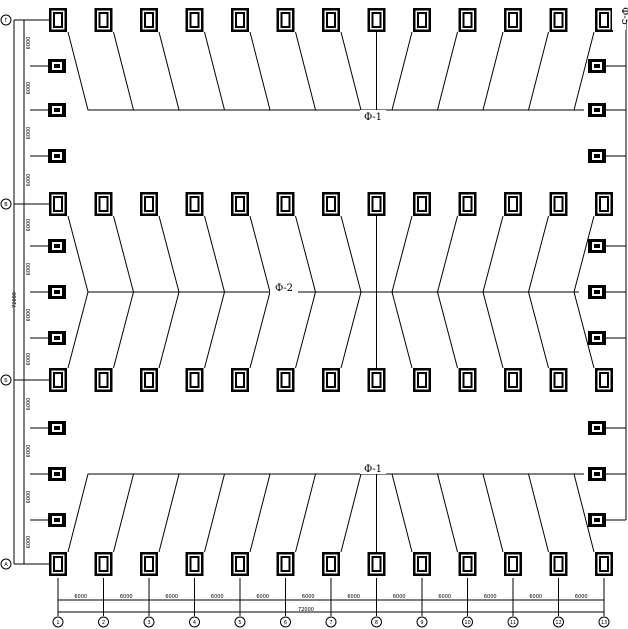  What do you see at coordinates (331, 622) in the screenshot?
I see `column-axis-bubble: 7` at bounding box center [331, 622].